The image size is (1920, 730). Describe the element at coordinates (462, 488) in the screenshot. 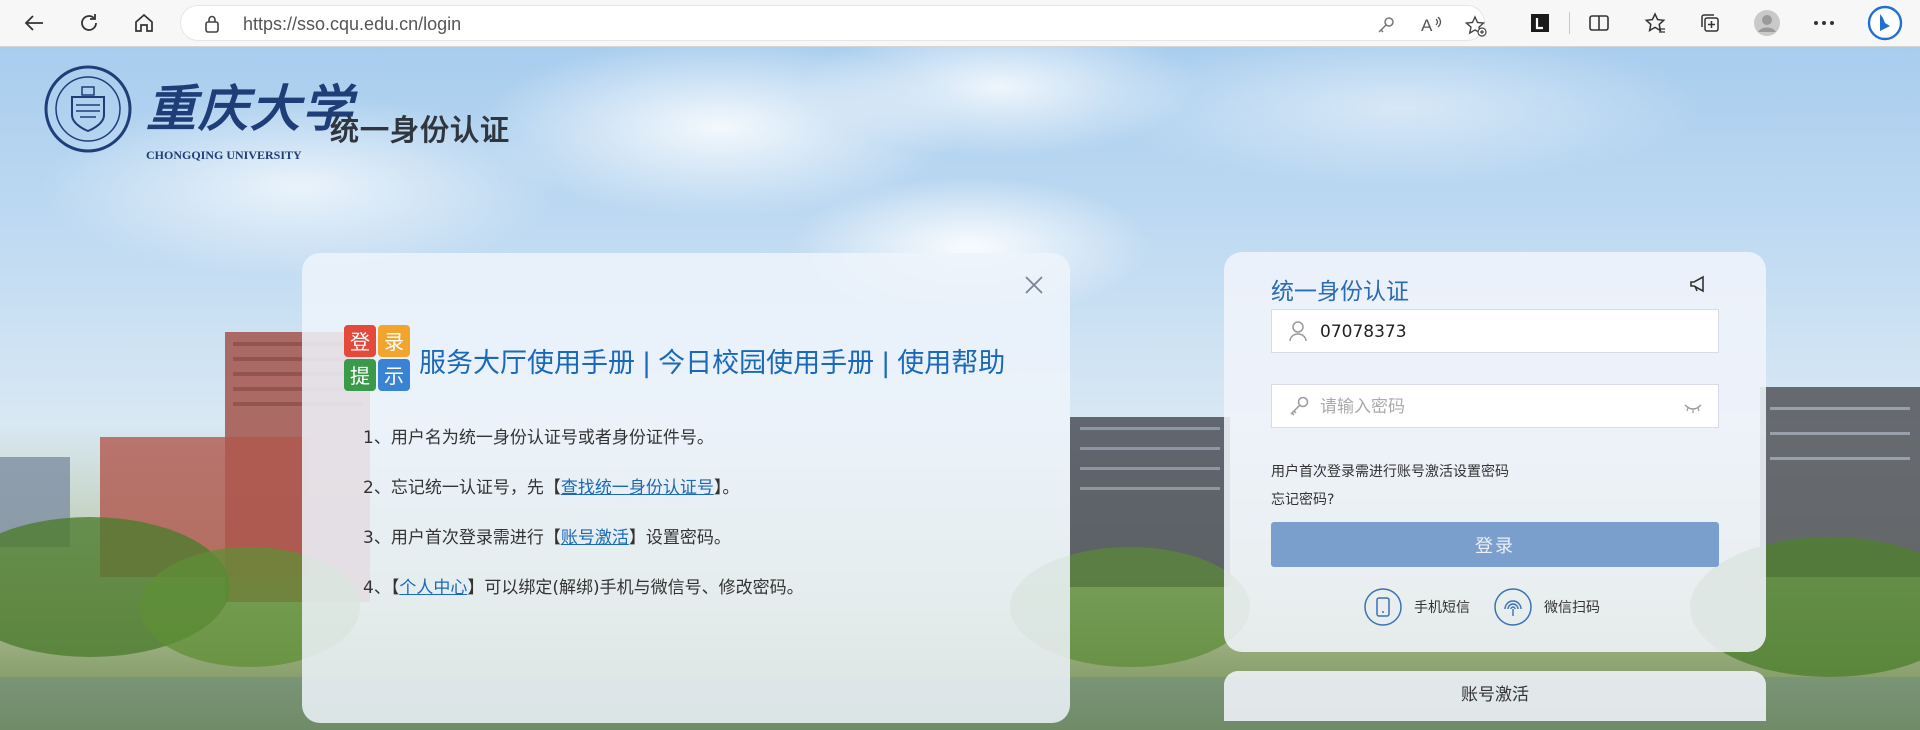

I see `tip-text: 2、忘记统一认证号，先【` at that location.